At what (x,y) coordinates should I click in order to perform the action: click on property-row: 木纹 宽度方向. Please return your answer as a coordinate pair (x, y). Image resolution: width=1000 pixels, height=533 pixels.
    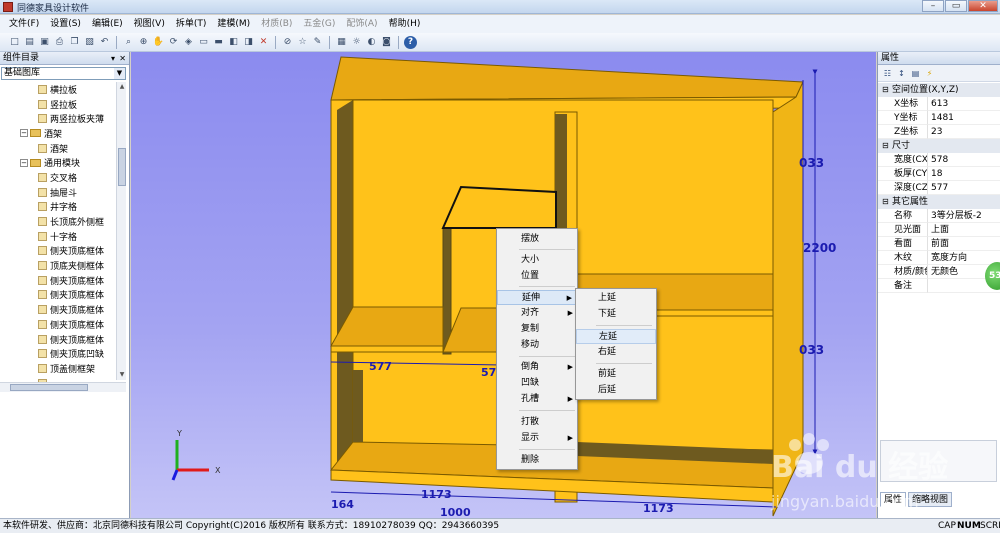
    Looking at the image, I should click on (939, 258).